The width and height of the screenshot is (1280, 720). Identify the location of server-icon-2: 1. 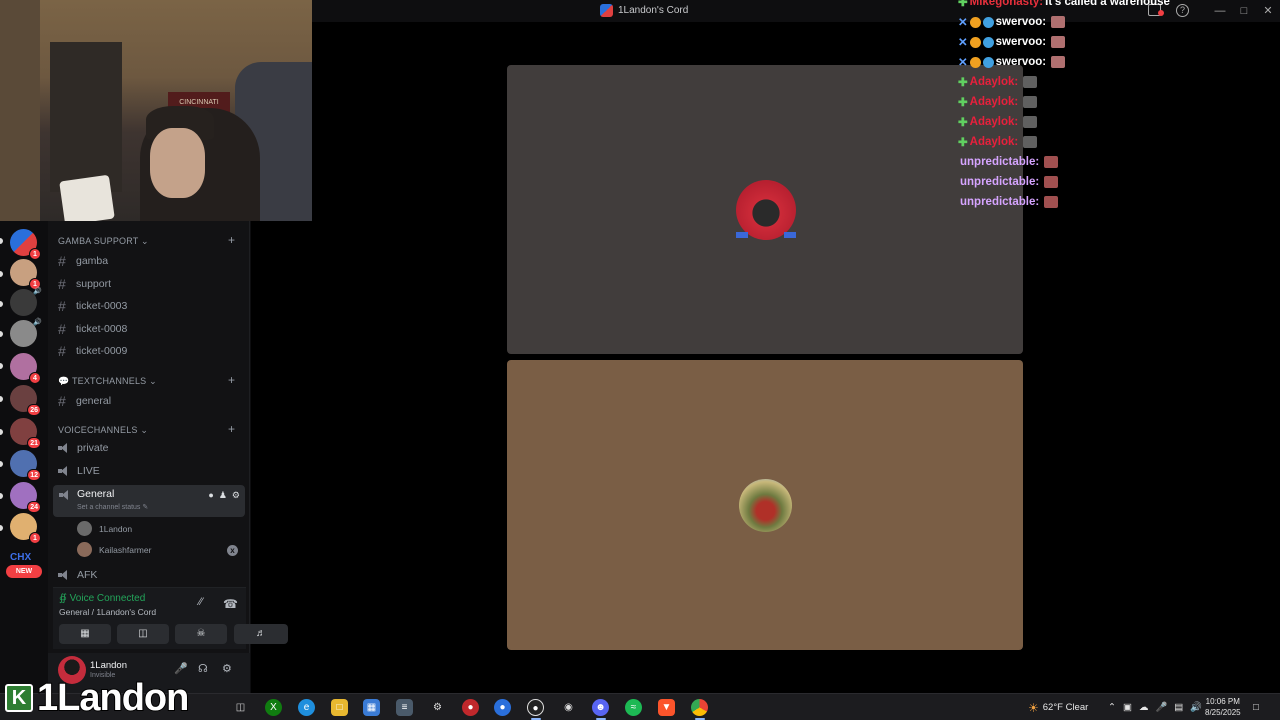
(25, 274).